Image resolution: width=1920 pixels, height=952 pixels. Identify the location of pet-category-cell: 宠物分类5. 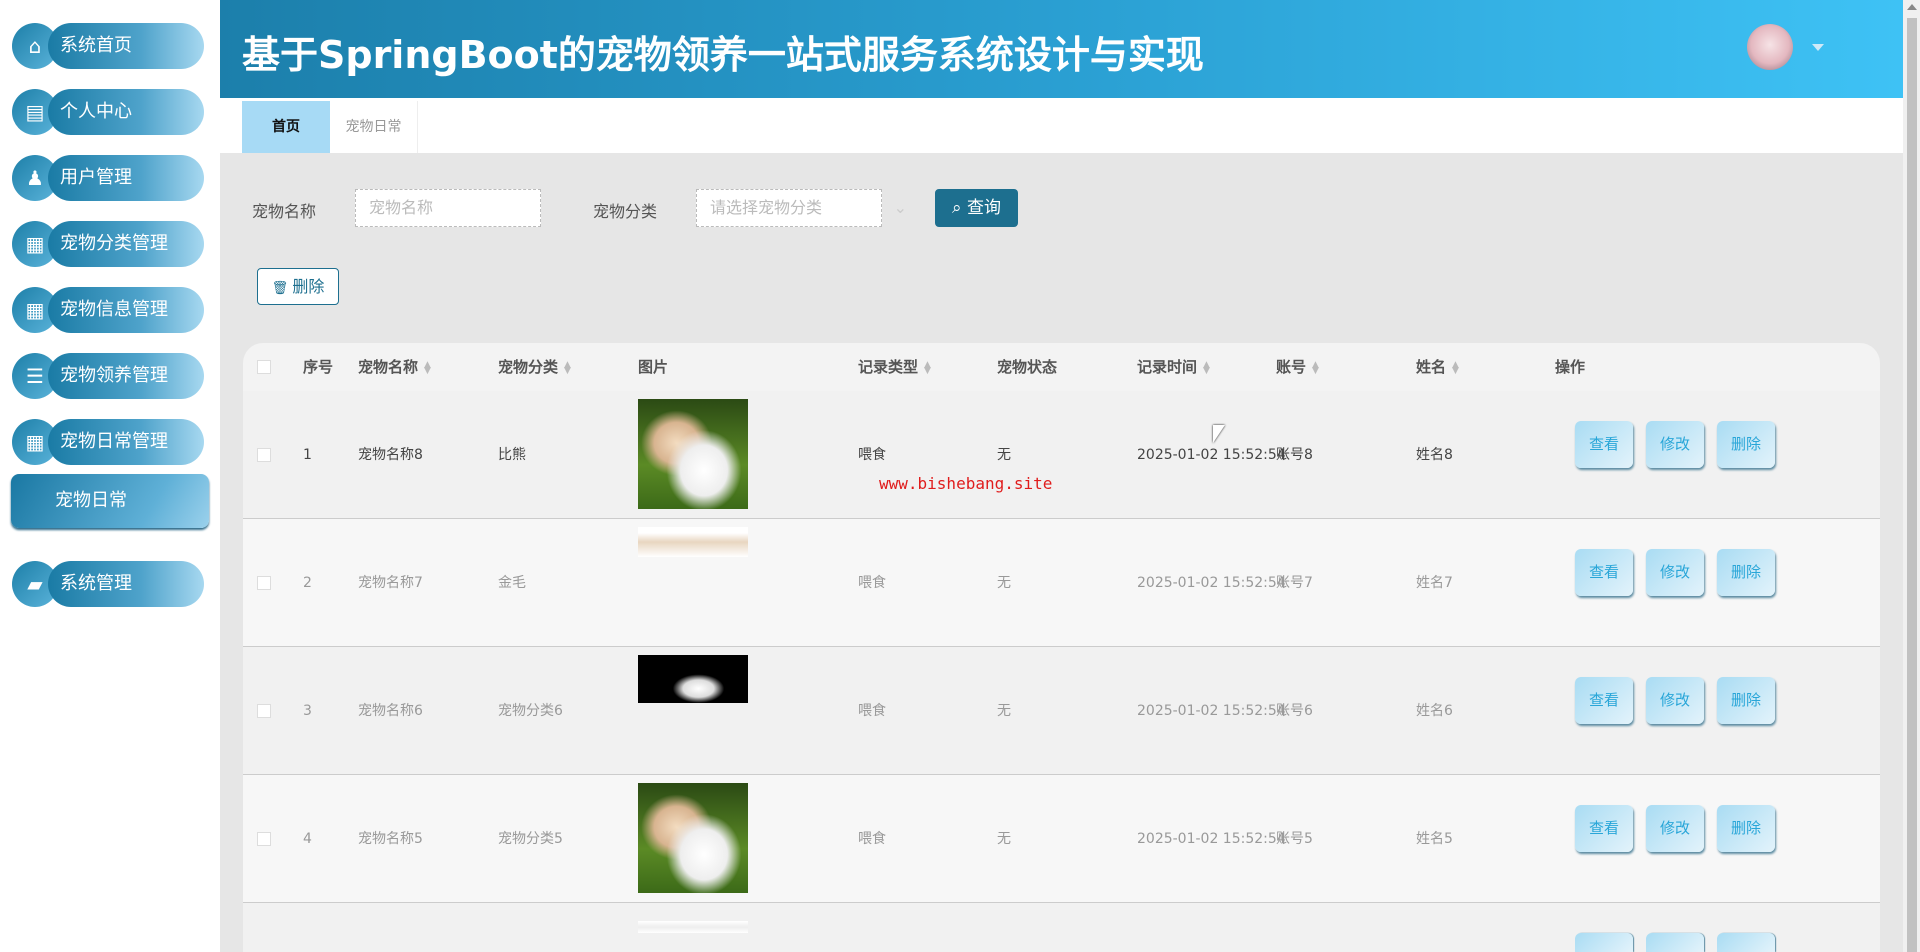
(530, 839).